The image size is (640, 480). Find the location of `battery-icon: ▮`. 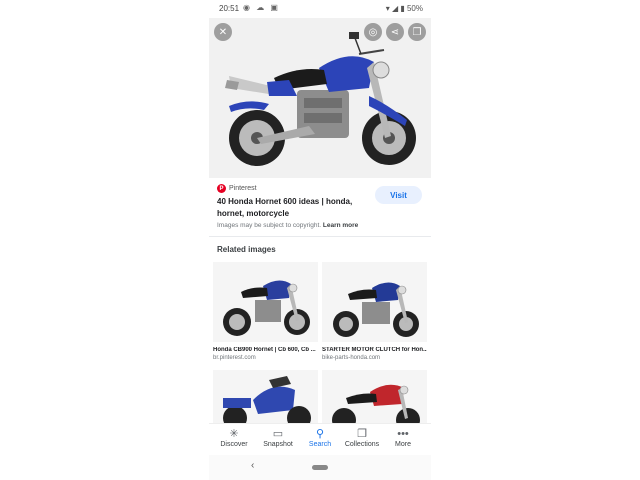

battery-icon: ▮ is located at coordinates (402, 8).